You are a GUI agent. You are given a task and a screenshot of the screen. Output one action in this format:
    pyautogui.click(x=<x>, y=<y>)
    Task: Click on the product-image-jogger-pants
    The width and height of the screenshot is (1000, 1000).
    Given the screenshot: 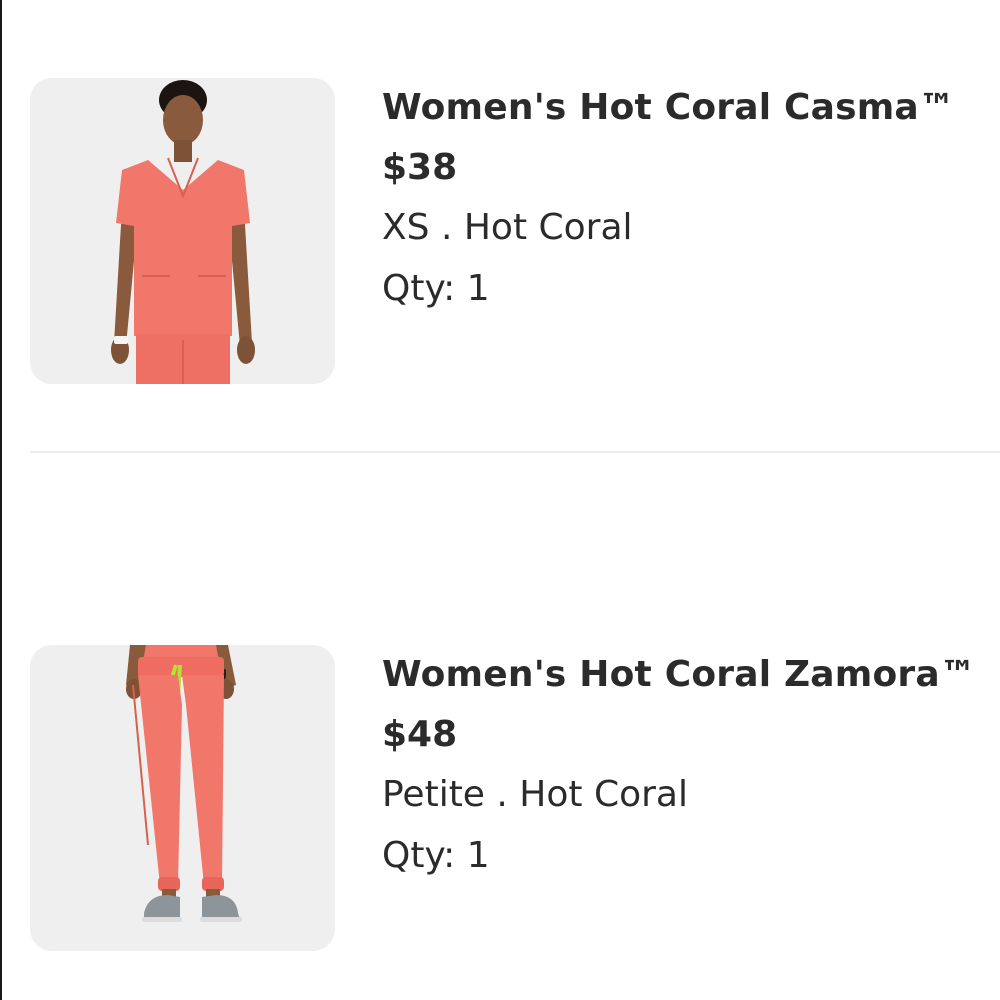 What is the action you would take?
    pyautogui.click(x=182, y=798)
    